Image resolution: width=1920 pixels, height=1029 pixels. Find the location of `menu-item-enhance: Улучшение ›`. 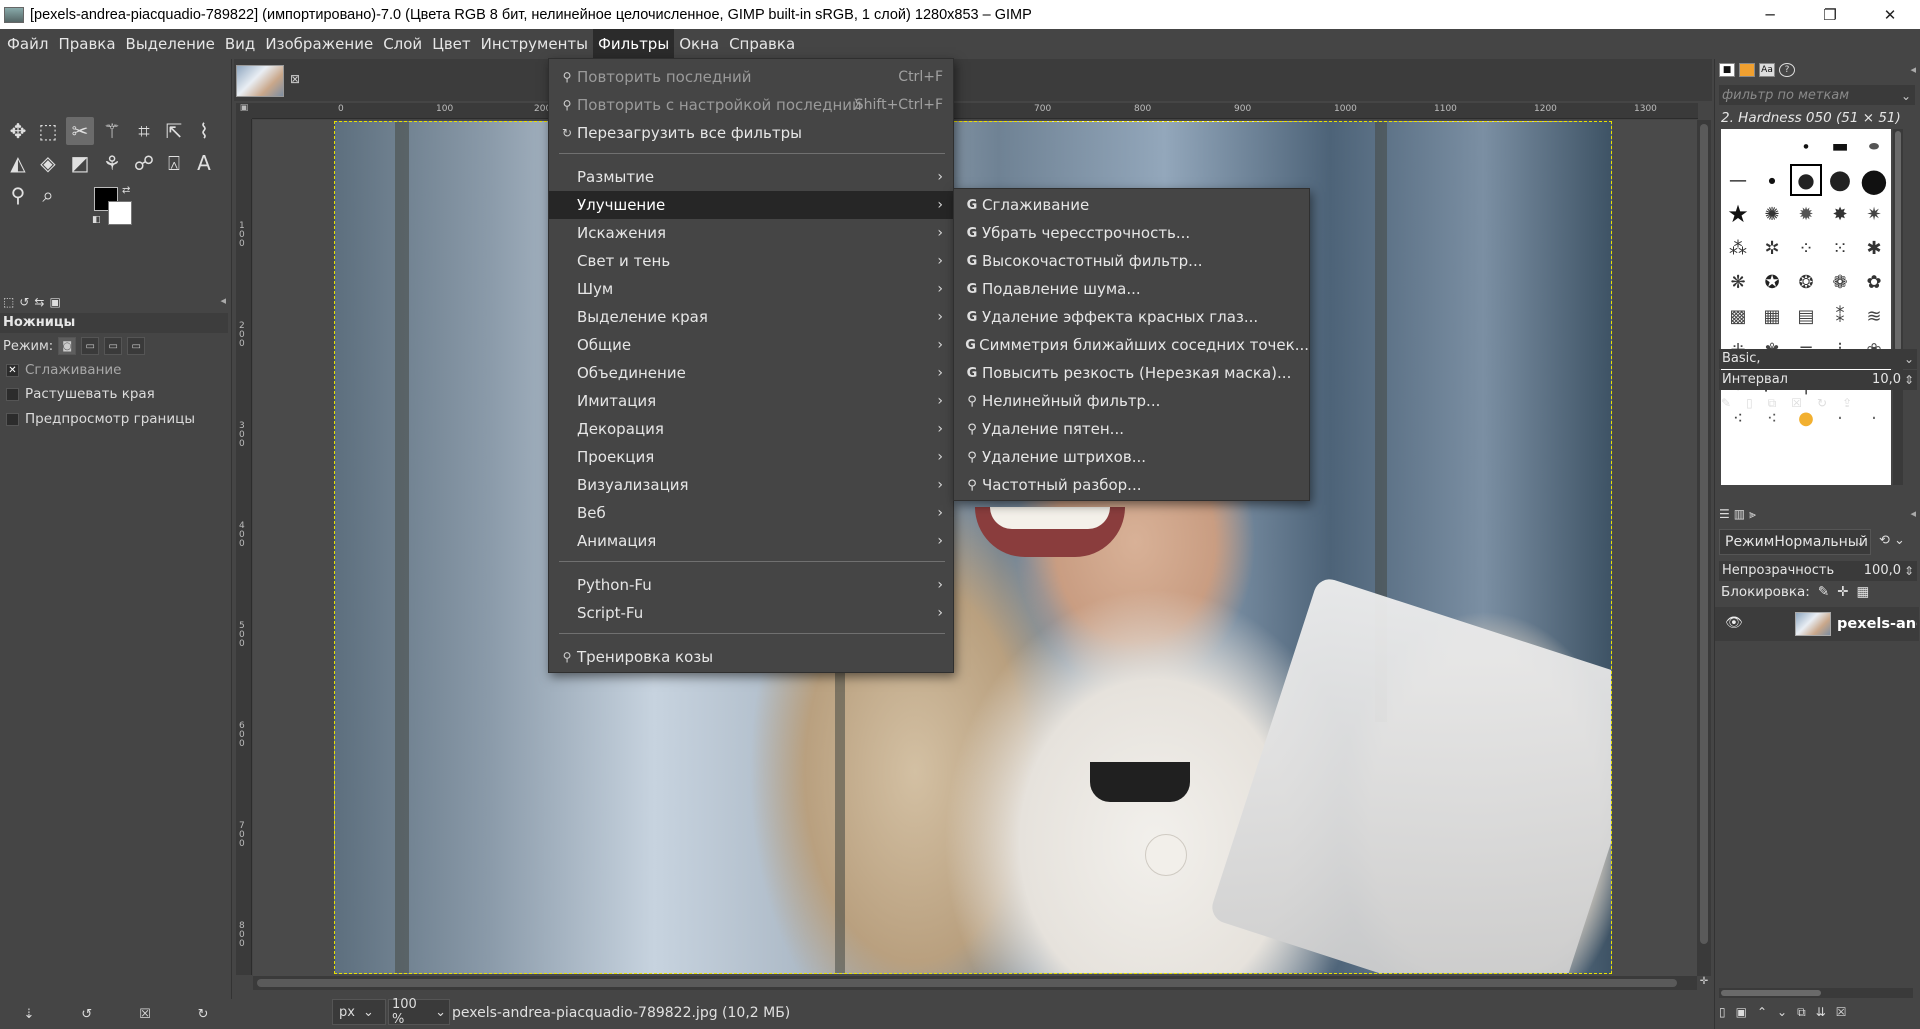

menu-item-enhance: Улучшение › is located at coordinates (751, 205).